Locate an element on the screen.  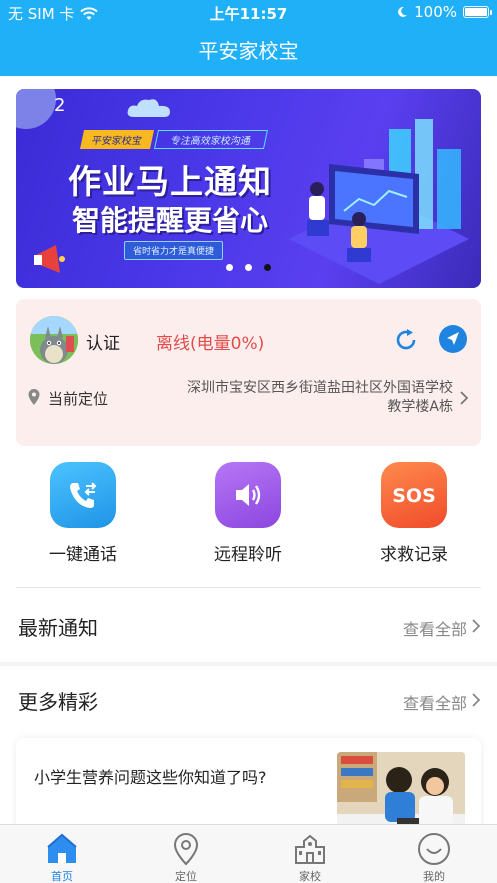
article-card: 小学生营养问题这些你知道了吗? is located at coordinates (248, 781).